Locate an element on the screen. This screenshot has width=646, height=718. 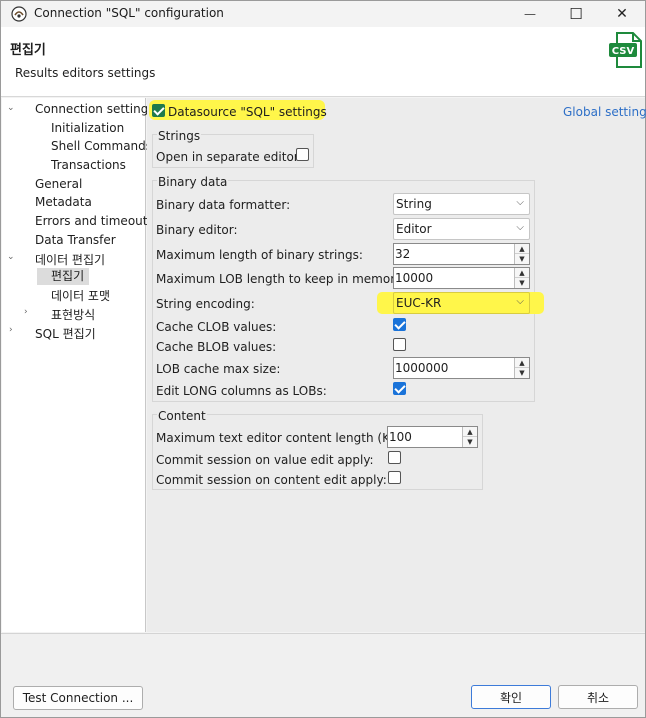
window-title: Connection "SQL" configuration is located at coordinates (129, 13).